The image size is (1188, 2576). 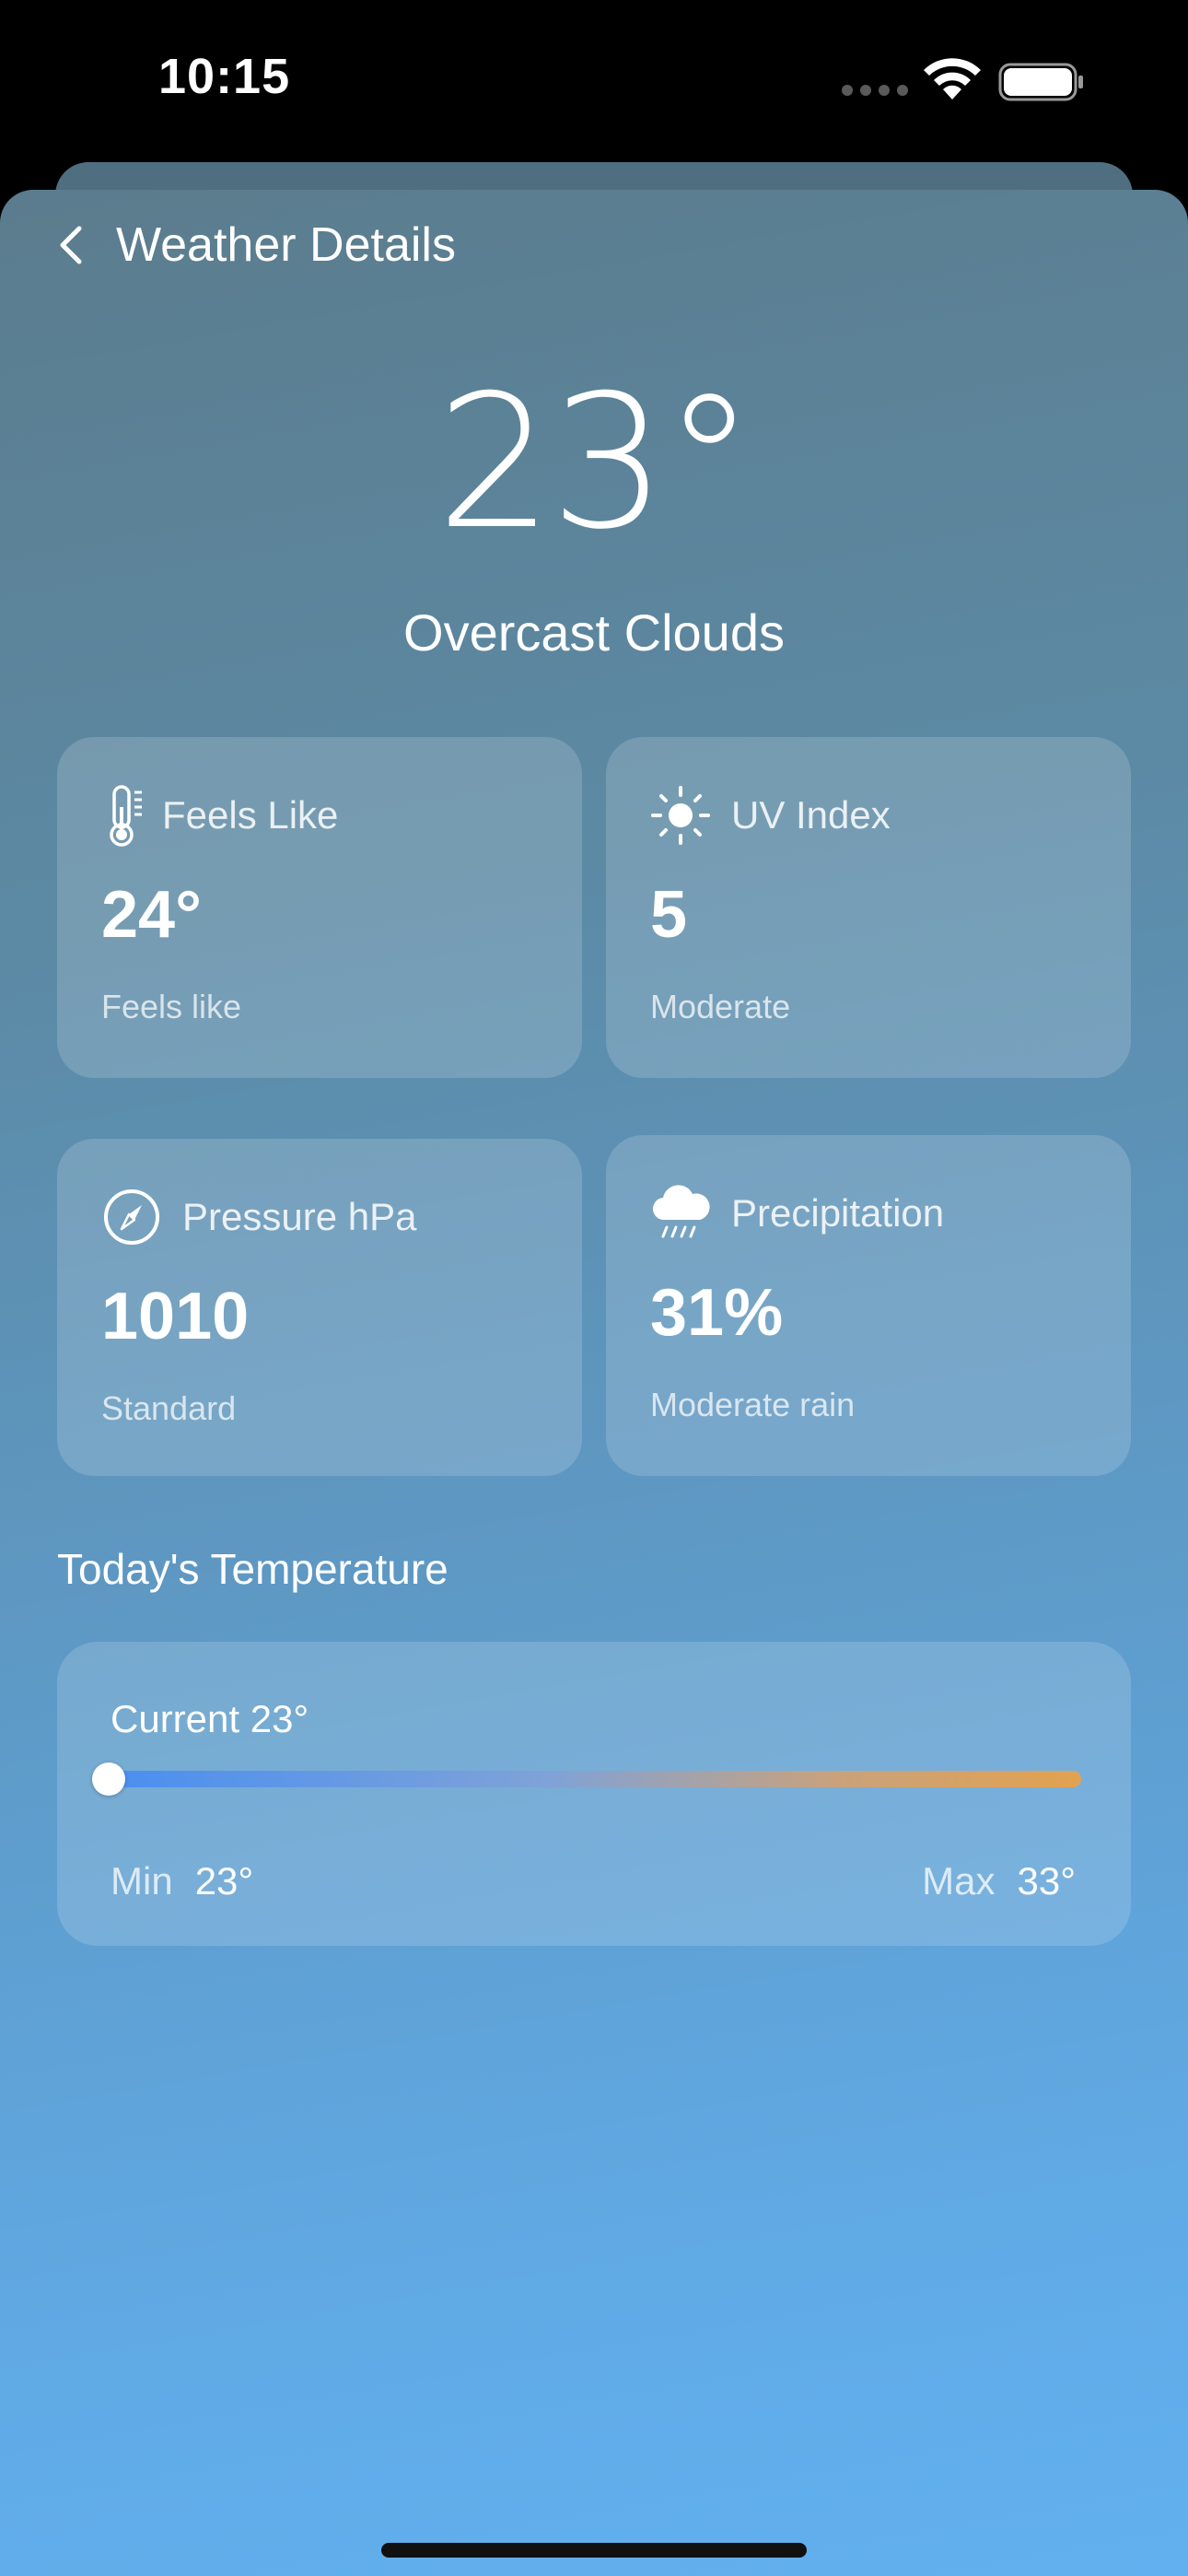 I want to click on max-temperature: Max 33°, so click(x=999, y=1881).